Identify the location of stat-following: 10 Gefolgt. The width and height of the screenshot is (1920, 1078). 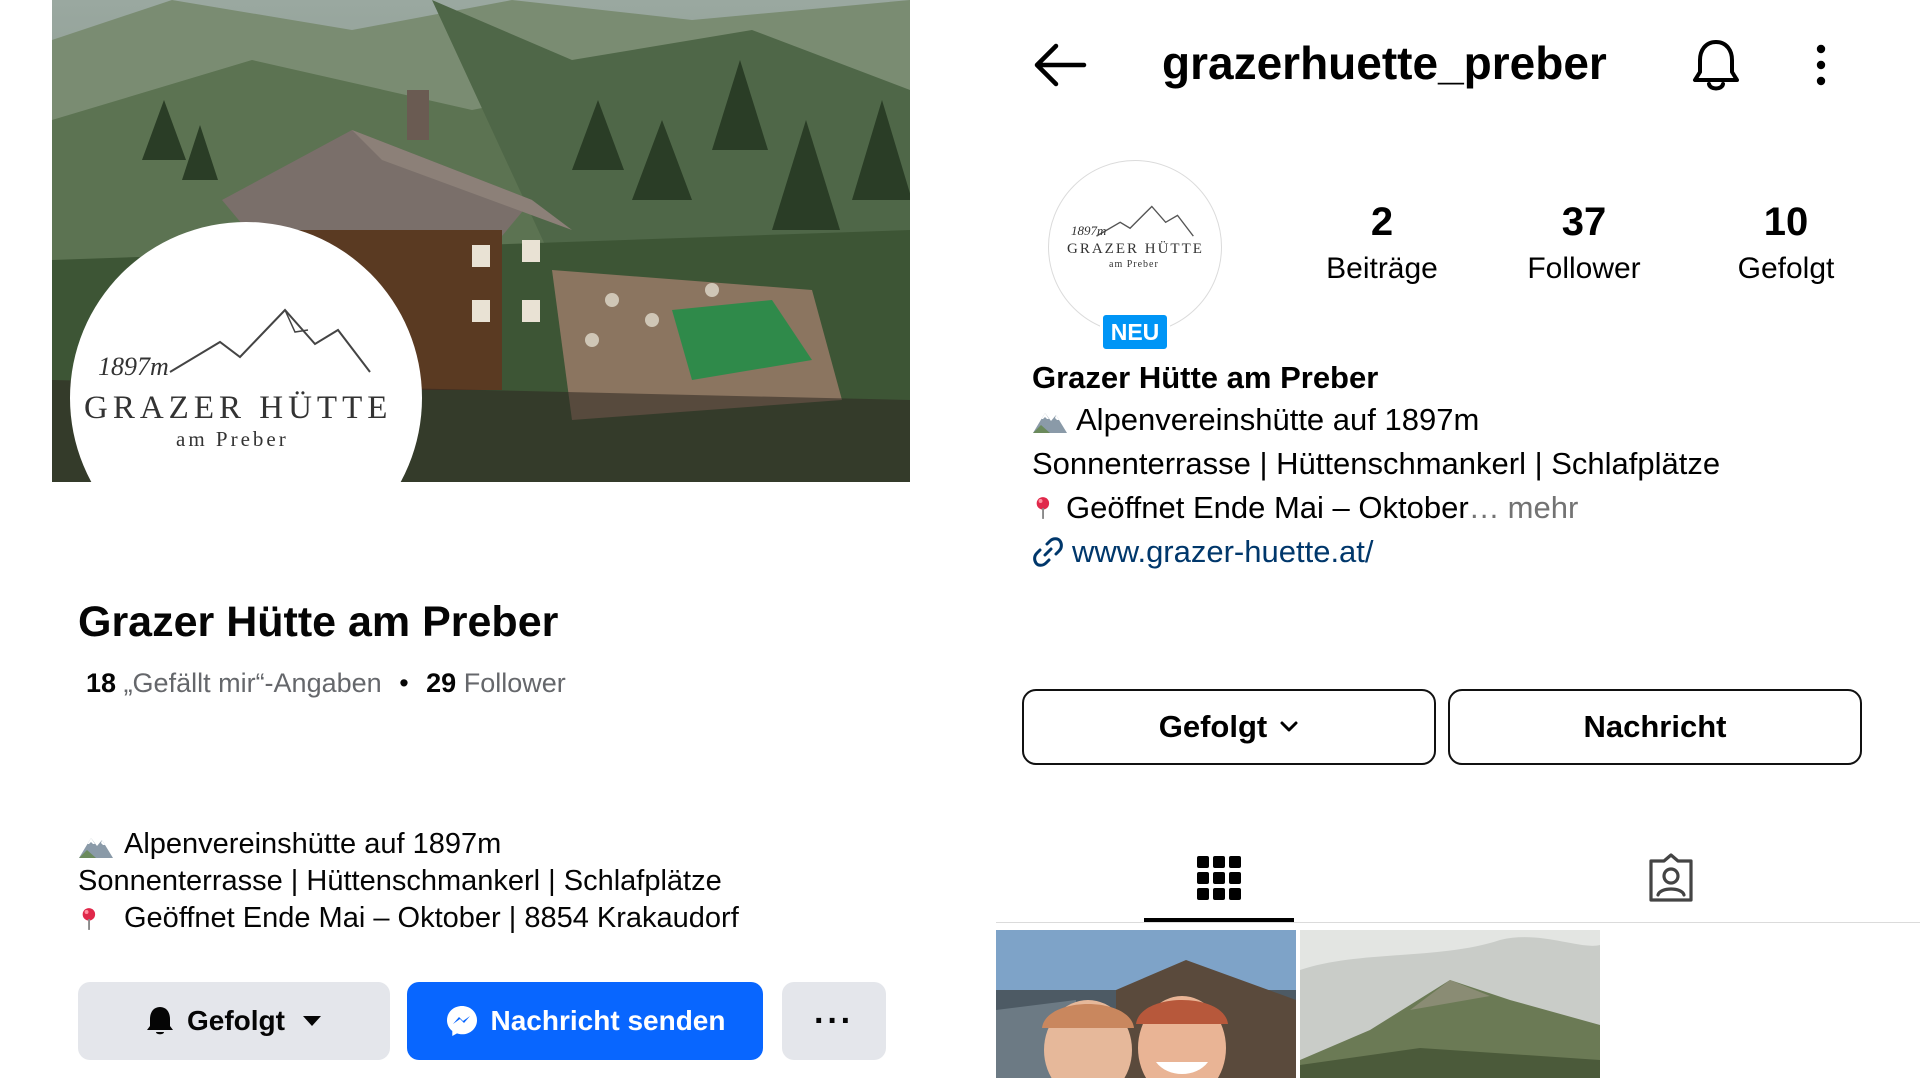
(1786, 245).